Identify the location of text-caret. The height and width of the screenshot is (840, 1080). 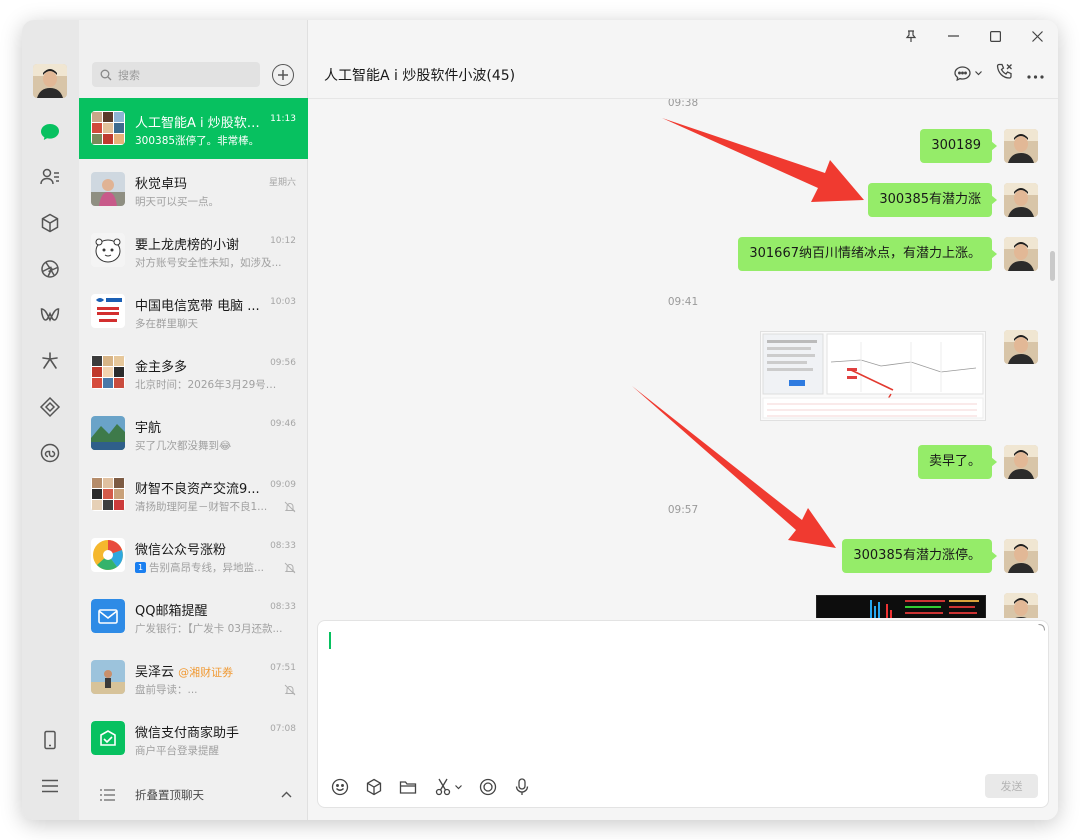
(330, 640).